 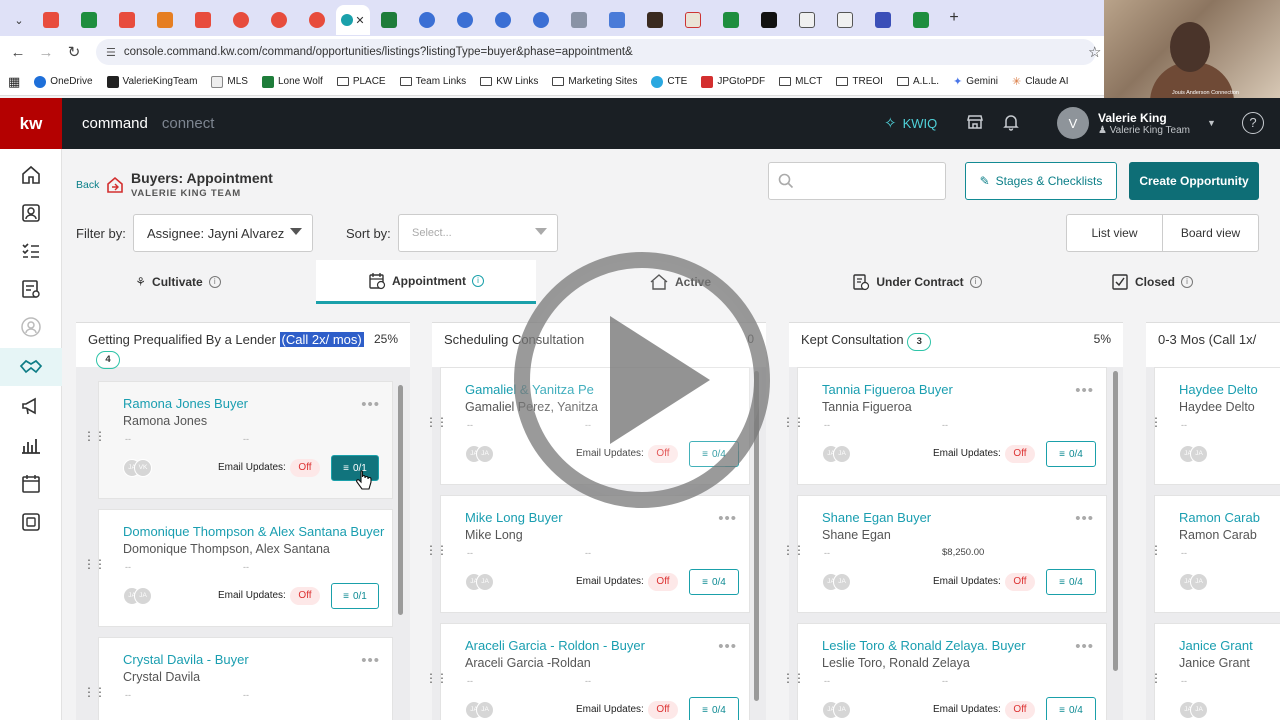 I want to click on bookmark-valeriekingteam: ValerieKingTeam, so click(x=151, y=81).